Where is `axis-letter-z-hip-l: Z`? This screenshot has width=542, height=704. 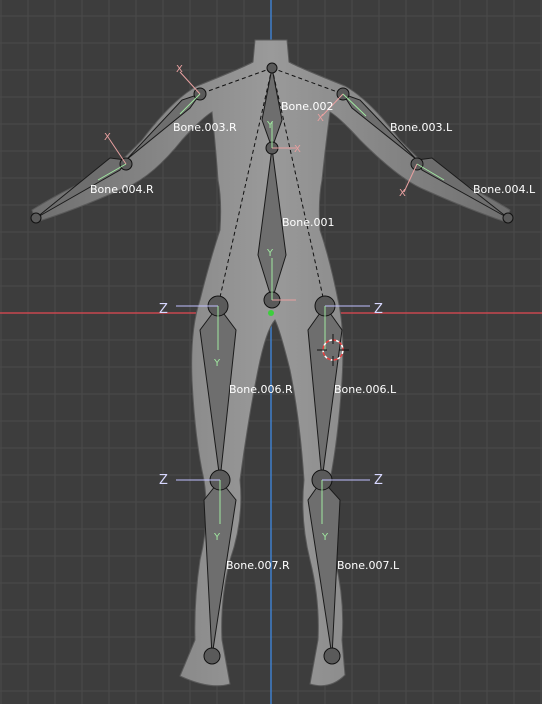 axis-letter-z-hip-l: Z is located at coordinates (378, 309).